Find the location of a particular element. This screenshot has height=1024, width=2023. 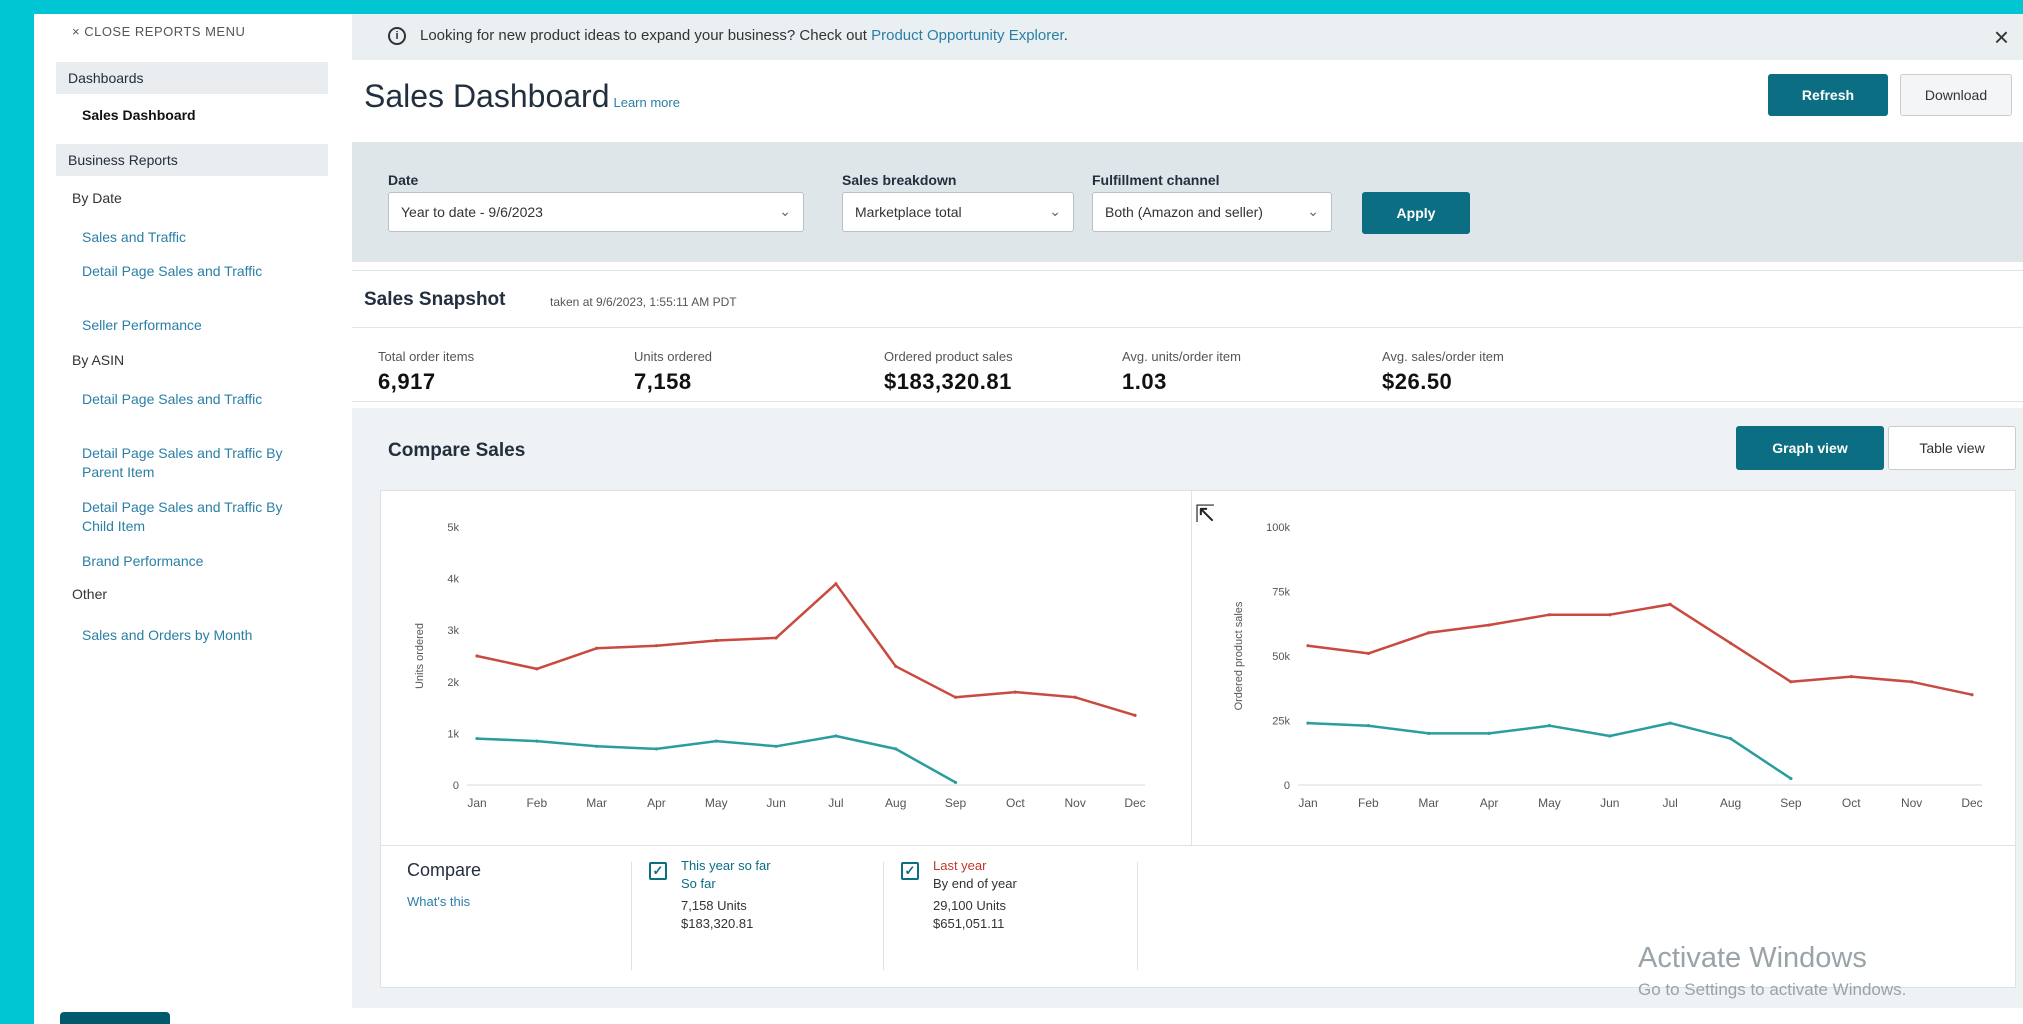

x-tick-label: Aug is located at coordinates (1730, 803).